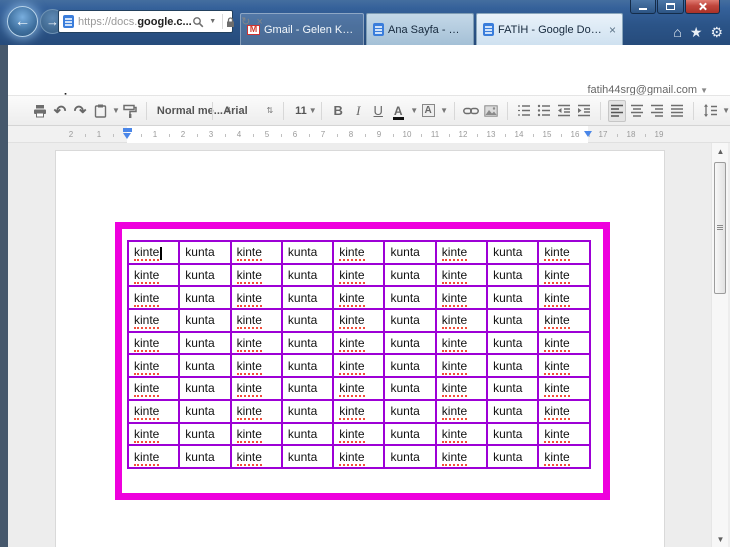 This screenshot has height=547, width=730. I want to click on paste-format-button, so click(100, 111).